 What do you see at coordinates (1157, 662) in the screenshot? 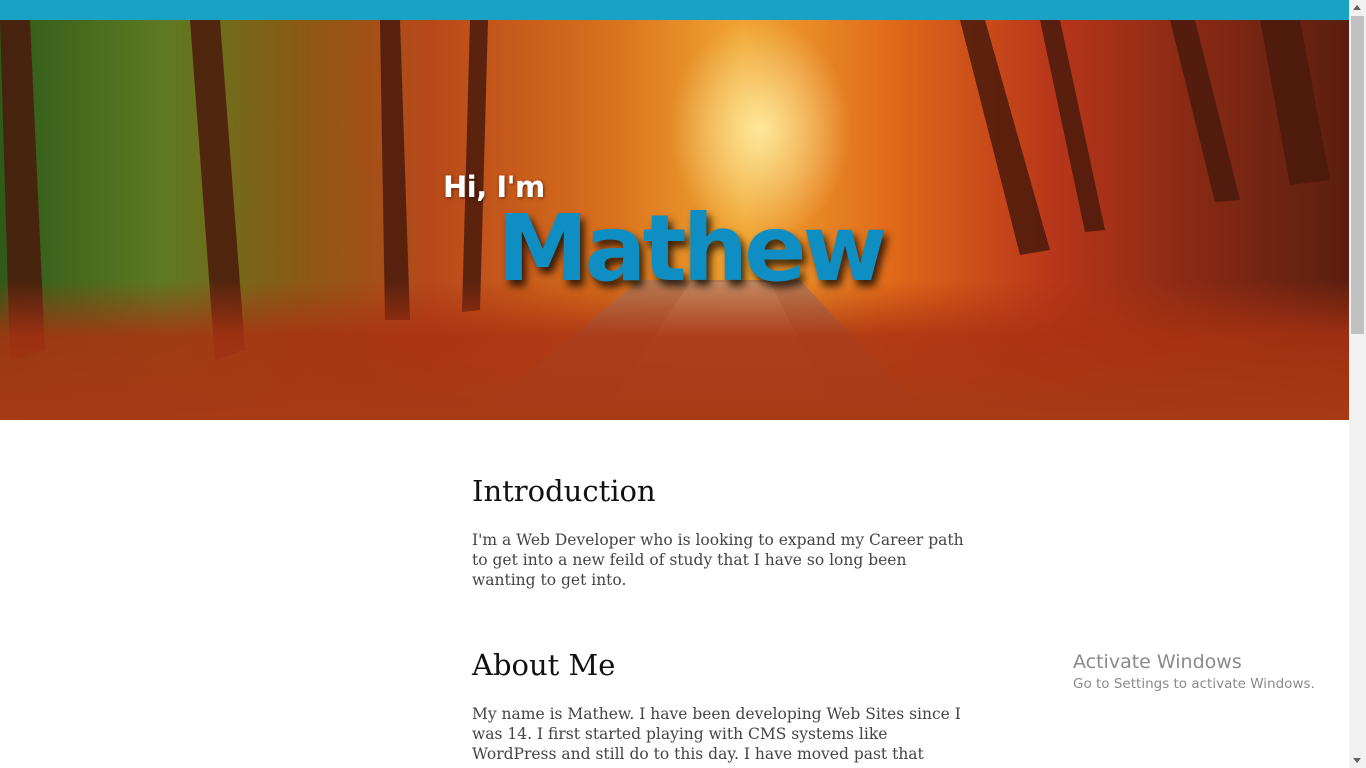
I see `watermark-title: Activate Windows` at bounding box center [1157, 662].